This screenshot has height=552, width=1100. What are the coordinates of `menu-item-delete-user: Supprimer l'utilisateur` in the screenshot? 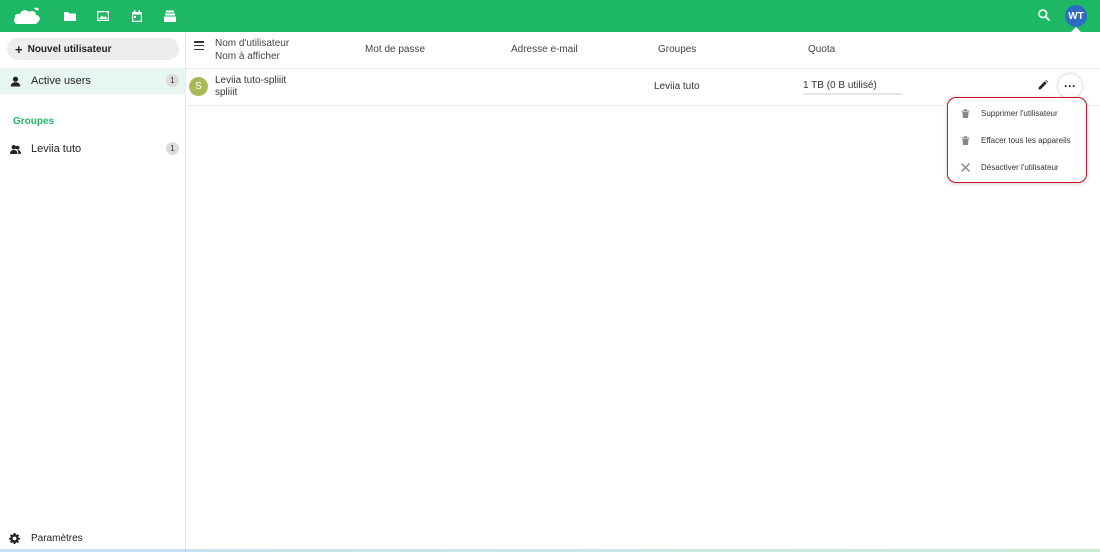 It's located at (1016, 113).